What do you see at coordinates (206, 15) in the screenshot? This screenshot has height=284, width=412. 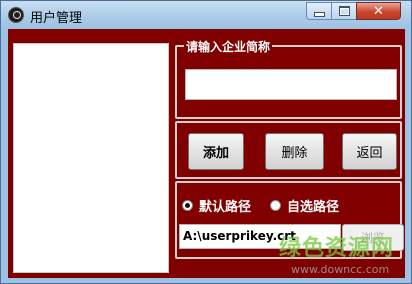 I see `title-bar: 用户管理 ✕` at bounding box center [206, 15].